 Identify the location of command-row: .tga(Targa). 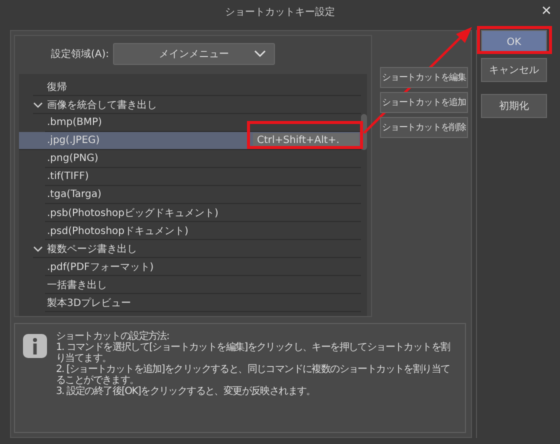
(203, 195).